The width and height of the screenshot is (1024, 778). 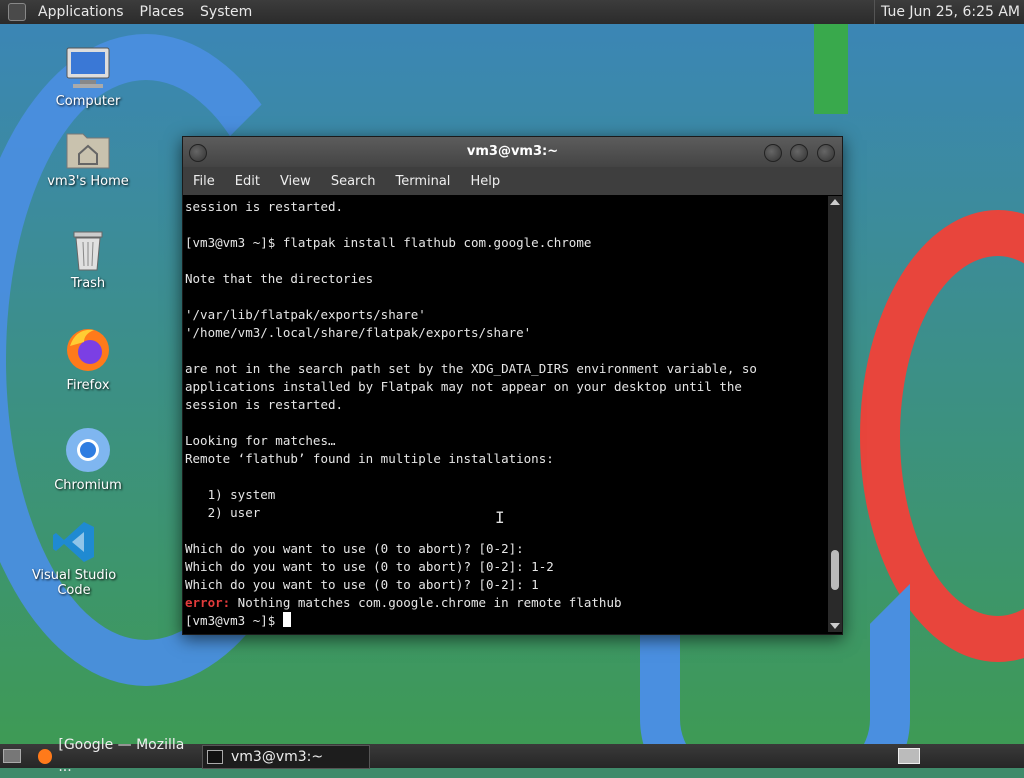 I want to click on scroll-down-arrow-icon, so click(x=835, y=626).